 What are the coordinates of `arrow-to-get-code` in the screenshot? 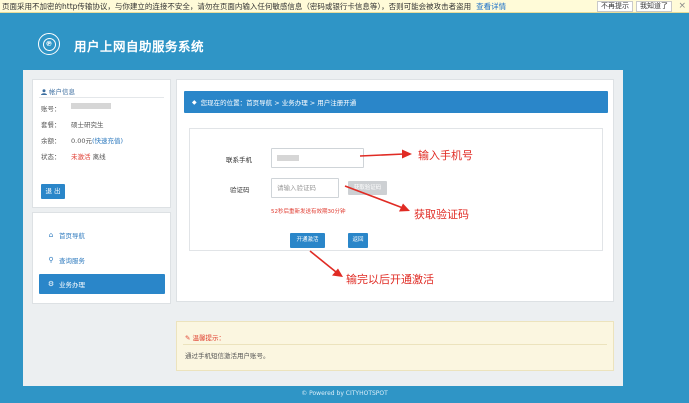 It's located at (377, 198).